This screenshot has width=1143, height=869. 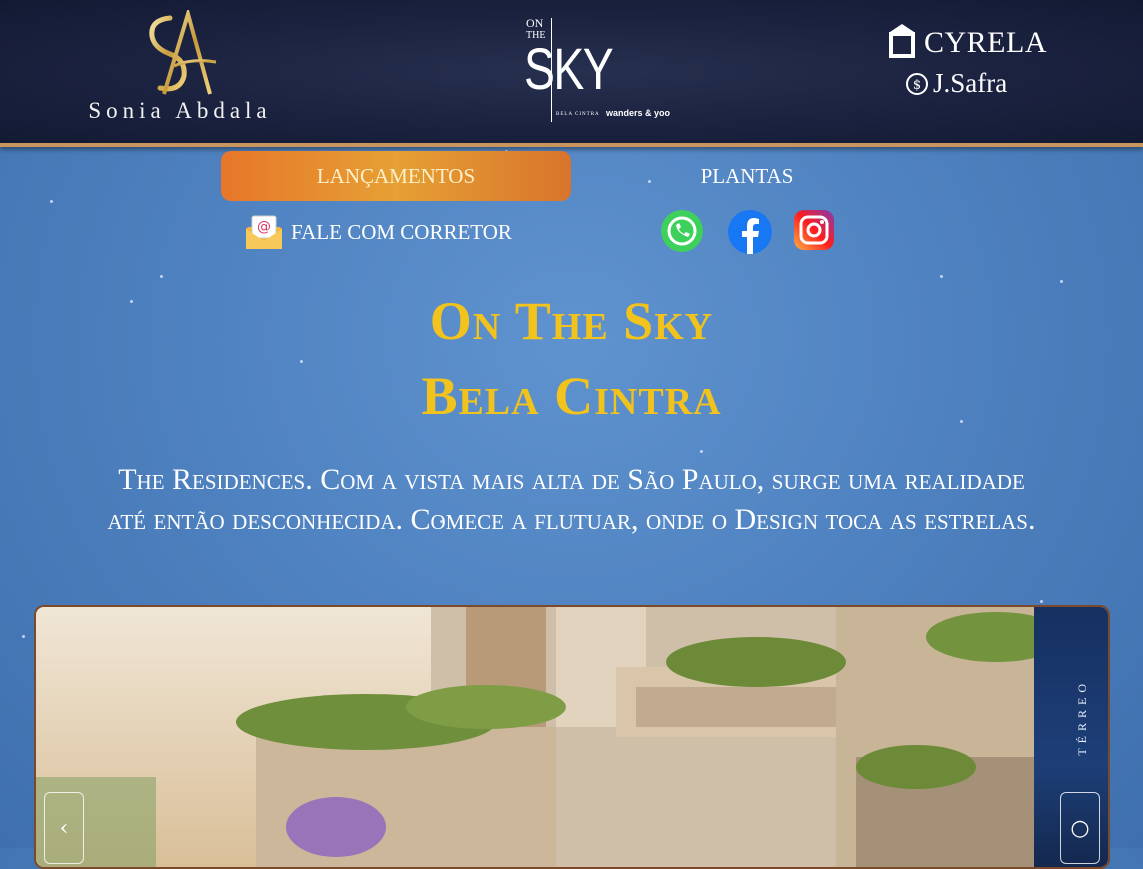 I want to click on contact-broker-link: @ FALE COM CORRETOR, so click(x=378, y=232).